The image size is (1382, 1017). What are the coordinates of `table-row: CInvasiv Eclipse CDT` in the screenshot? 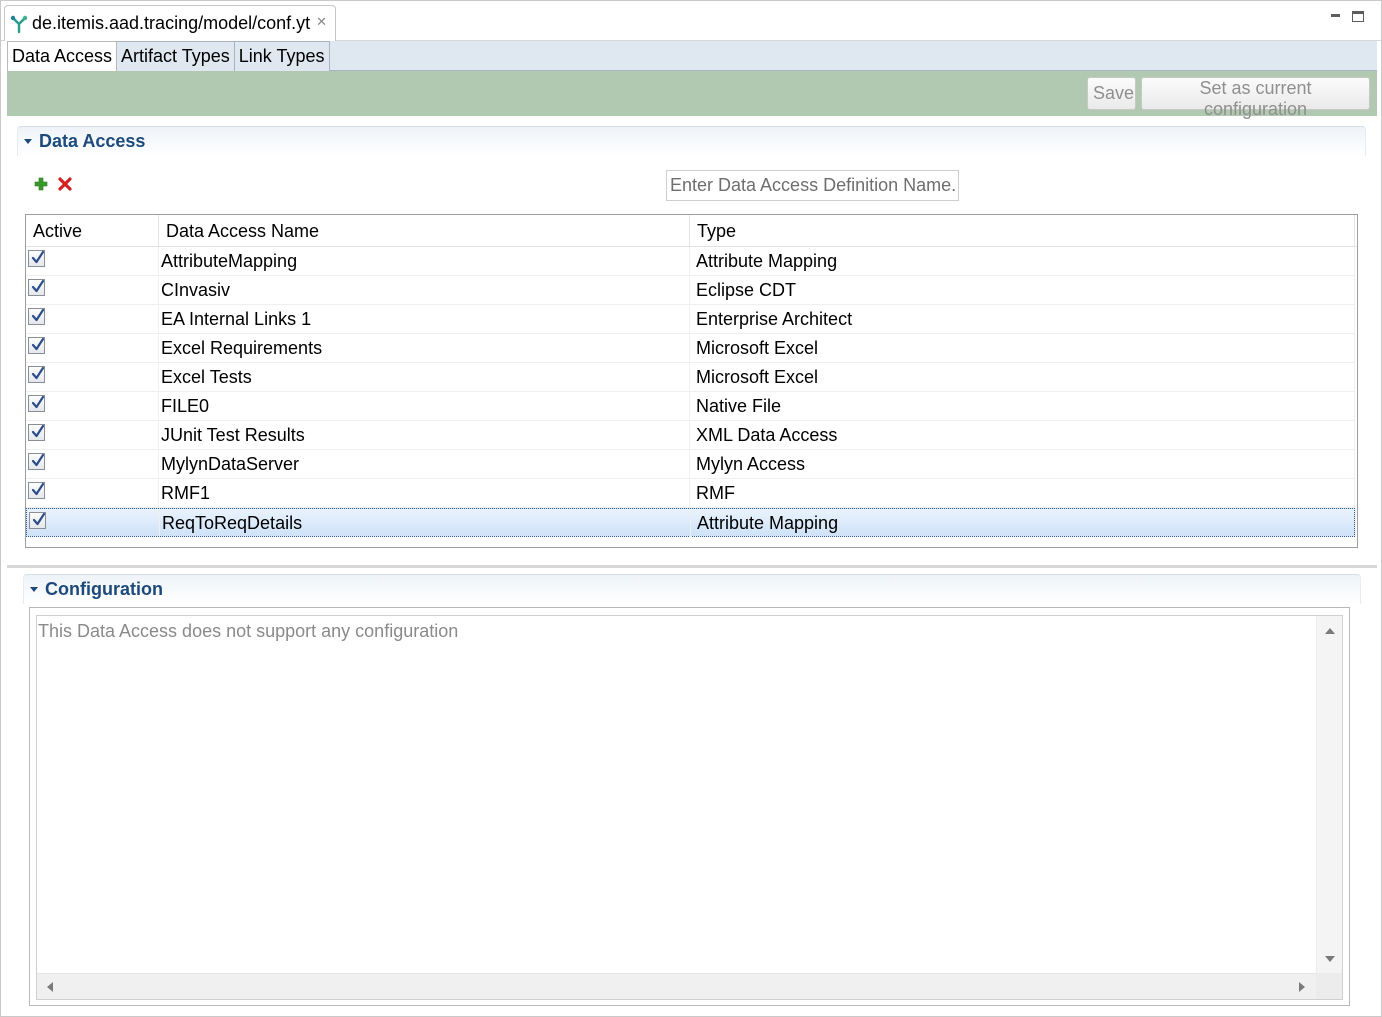 It's located at (690, 290).